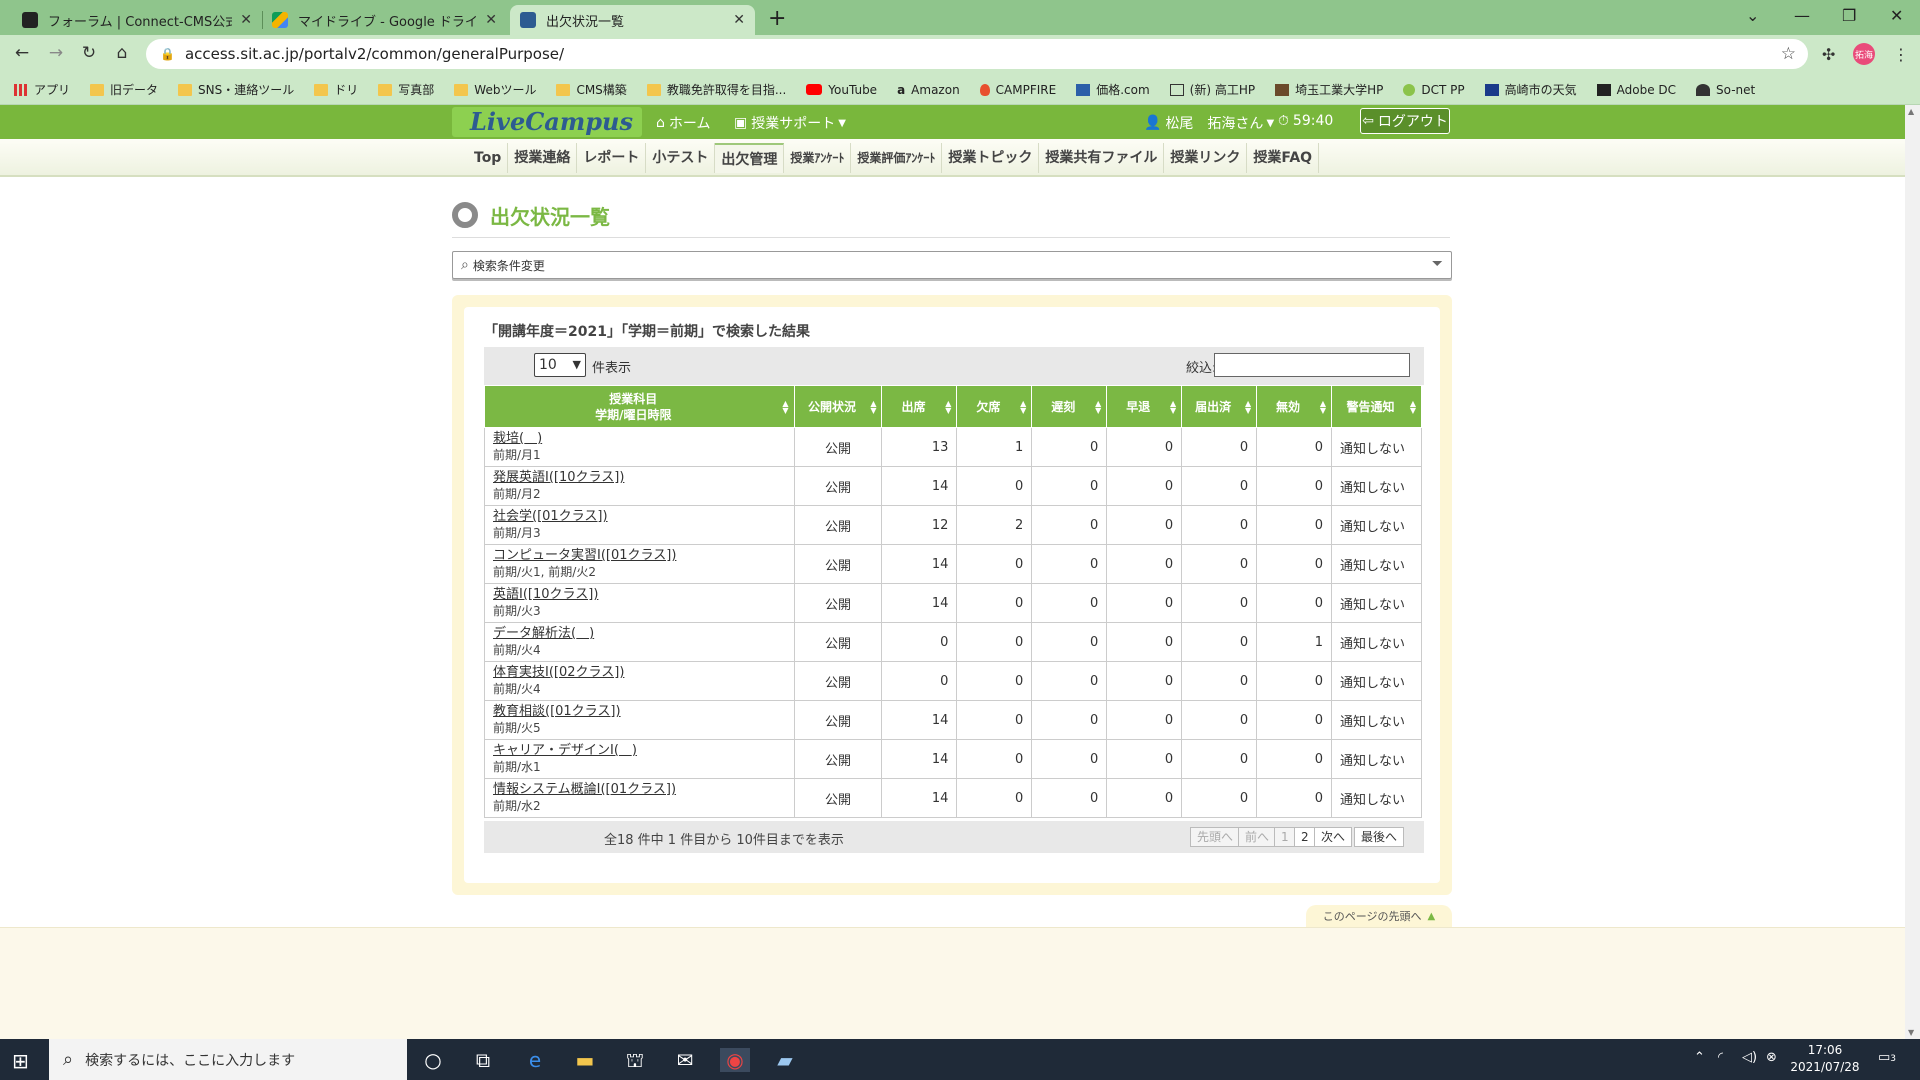 The height and width of the screenshot is (1080, 1920). Describe the element at coordinates (1219, 406) in the screenshot. I see `col-excused: 届出済 ▲ ▼` at that location.